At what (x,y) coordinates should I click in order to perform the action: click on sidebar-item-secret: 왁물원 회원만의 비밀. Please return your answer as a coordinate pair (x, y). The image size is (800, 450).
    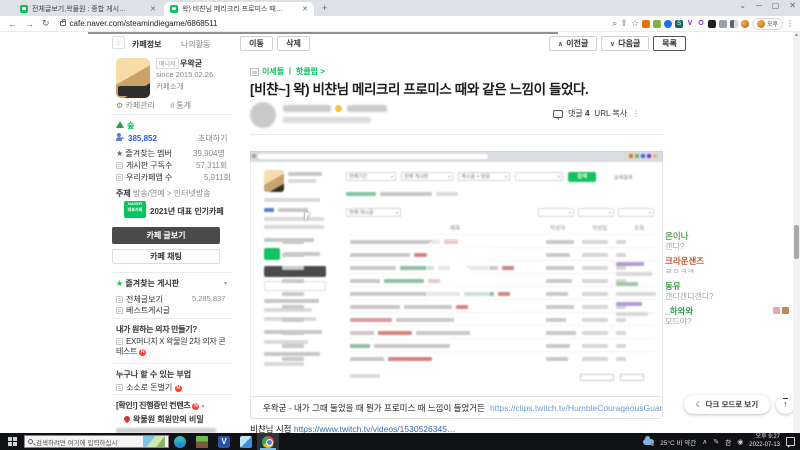
    Looking at the image, I should click on (163, 419).